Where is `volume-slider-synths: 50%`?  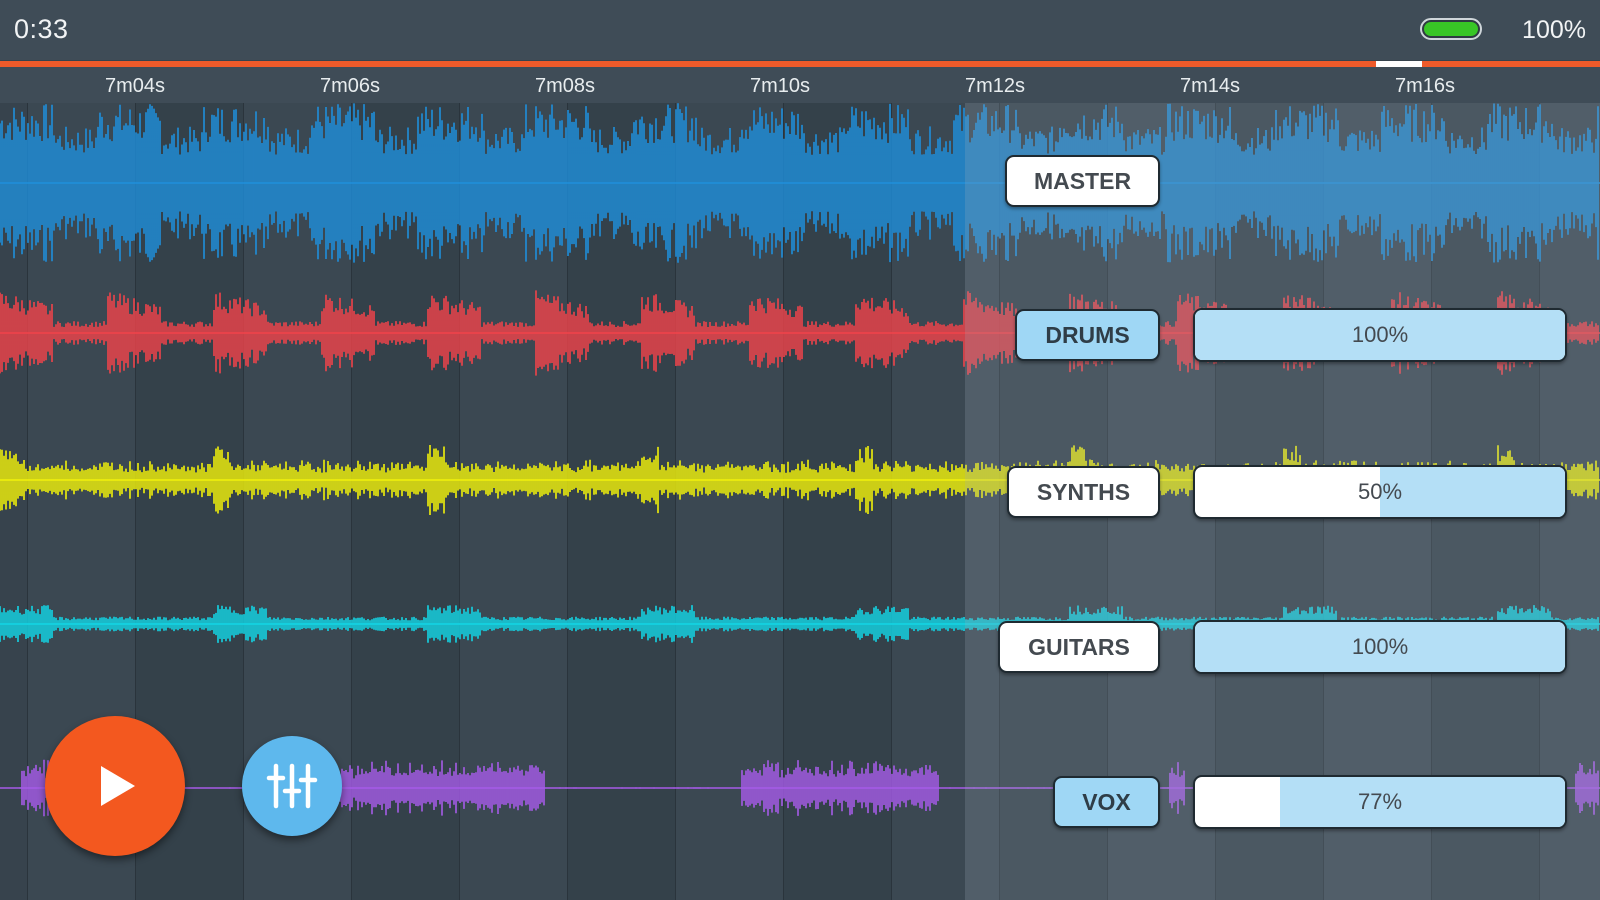
volume-slider-synths: 50% is located at coordinates (1380, 492).